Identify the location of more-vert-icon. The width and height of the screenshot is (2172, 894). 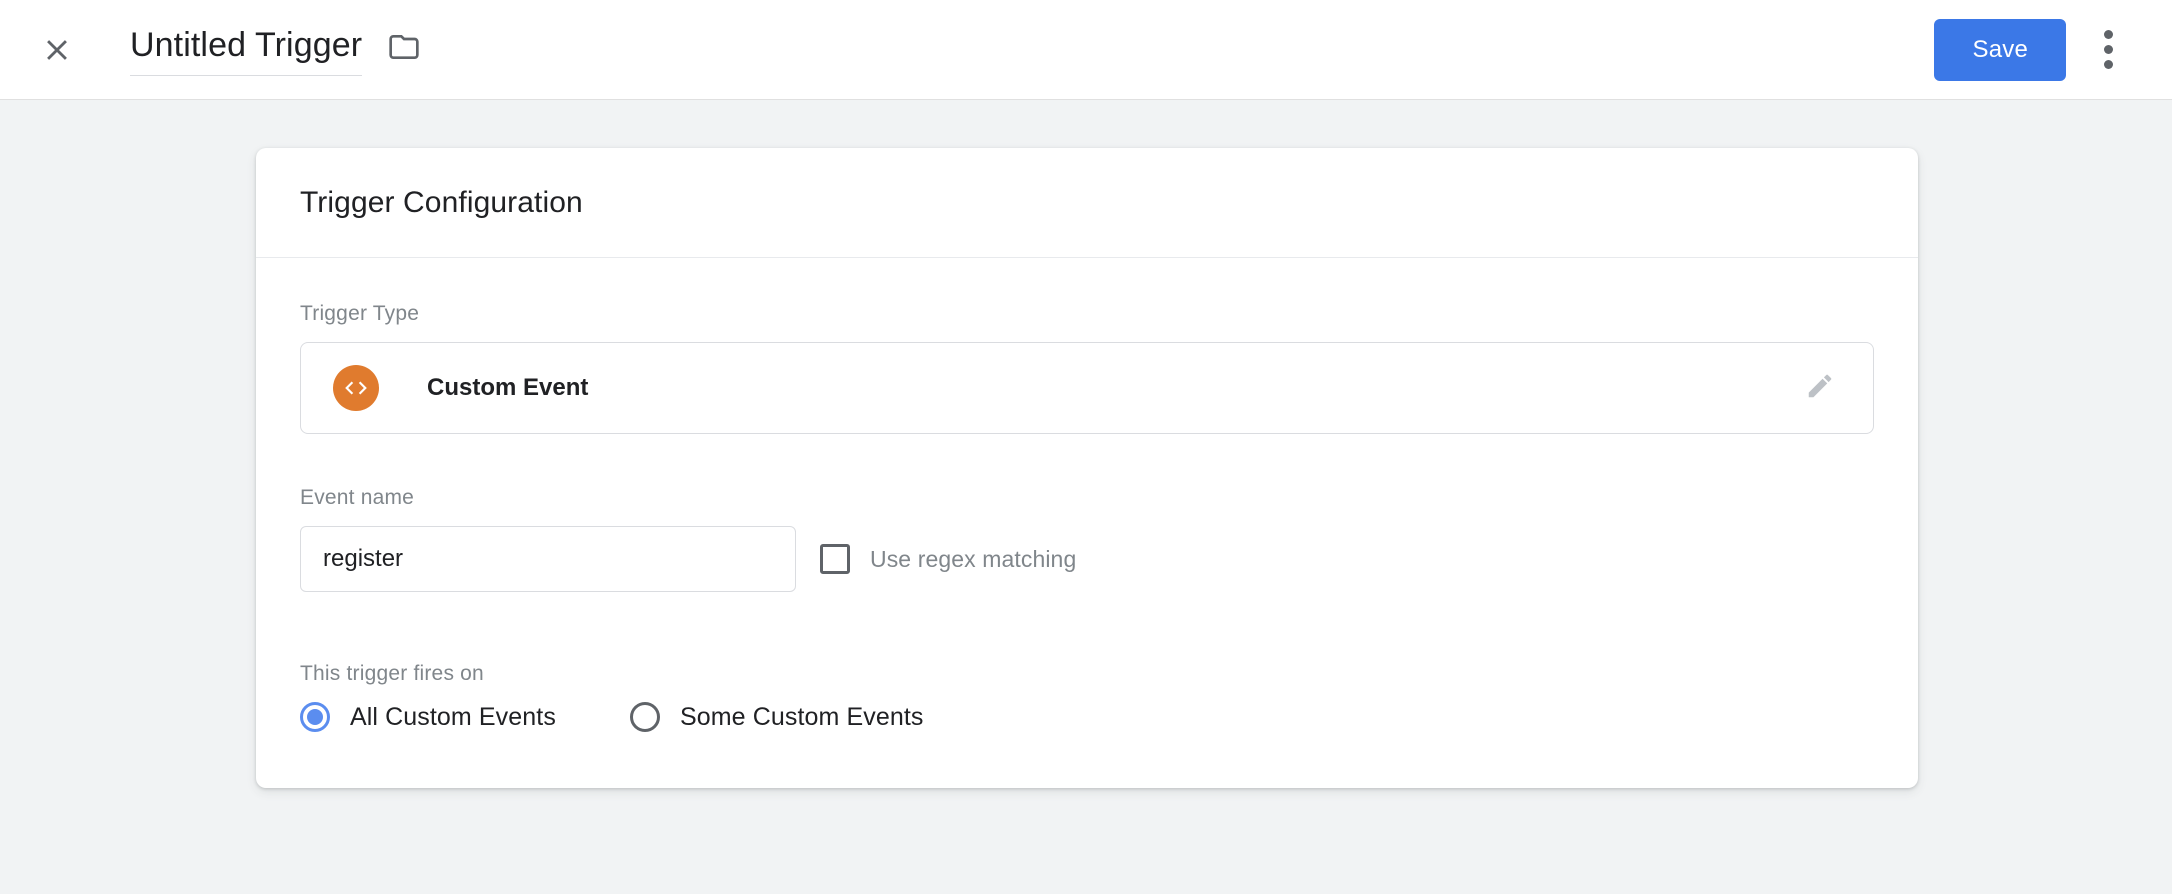
(2108, 49).